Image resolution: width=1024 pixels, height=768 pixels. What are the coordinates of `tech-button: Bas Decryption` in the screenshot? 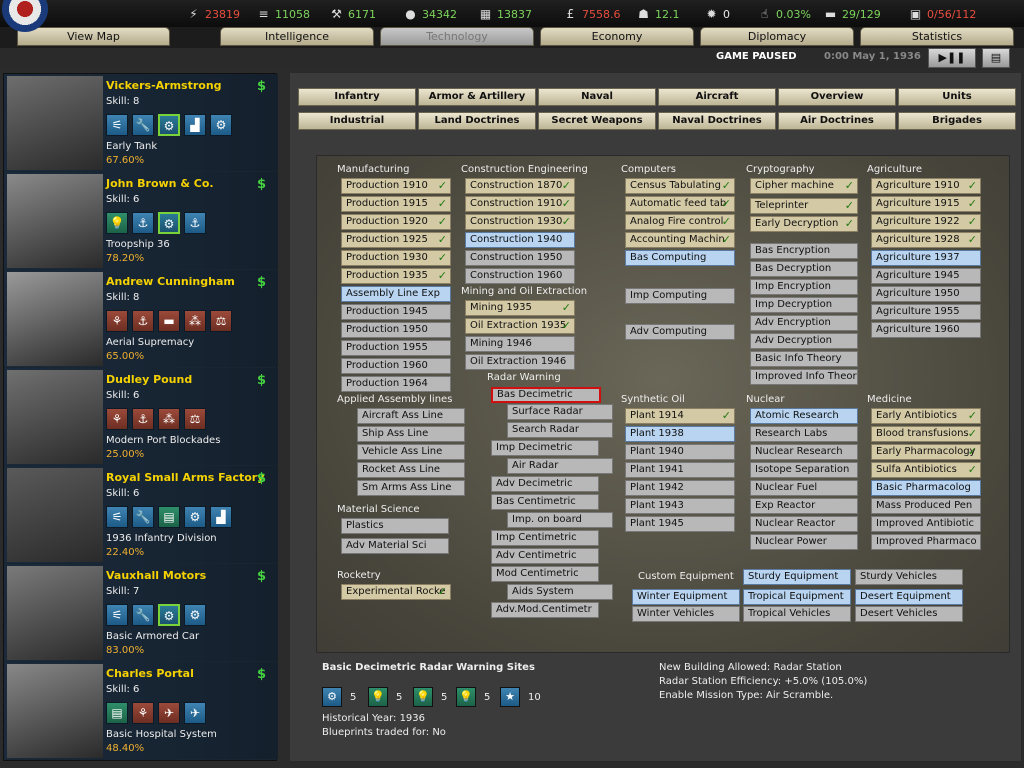 It's located at (804, 269).